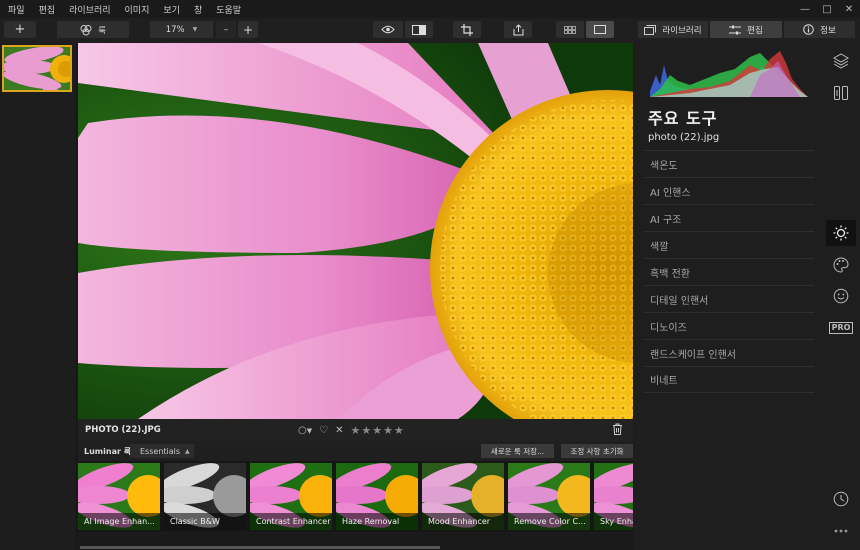 Image resolution: width=860 pixels, height=550 pixels. I want to click on tool-item: 색온도, so click(729, 163).